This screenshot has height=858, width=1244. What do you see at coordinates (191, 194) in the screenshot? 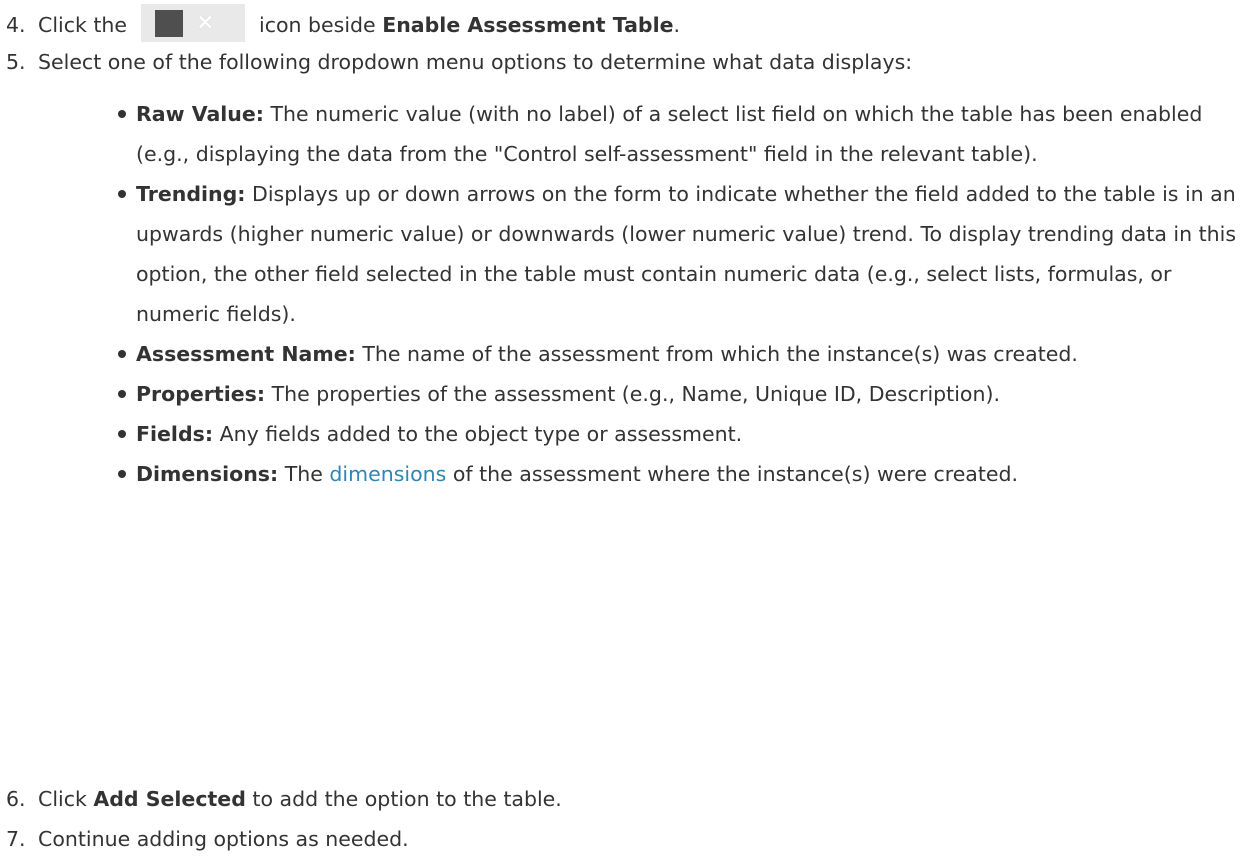
I see `term-trending: Trending:` at bounding box center [191, 194].